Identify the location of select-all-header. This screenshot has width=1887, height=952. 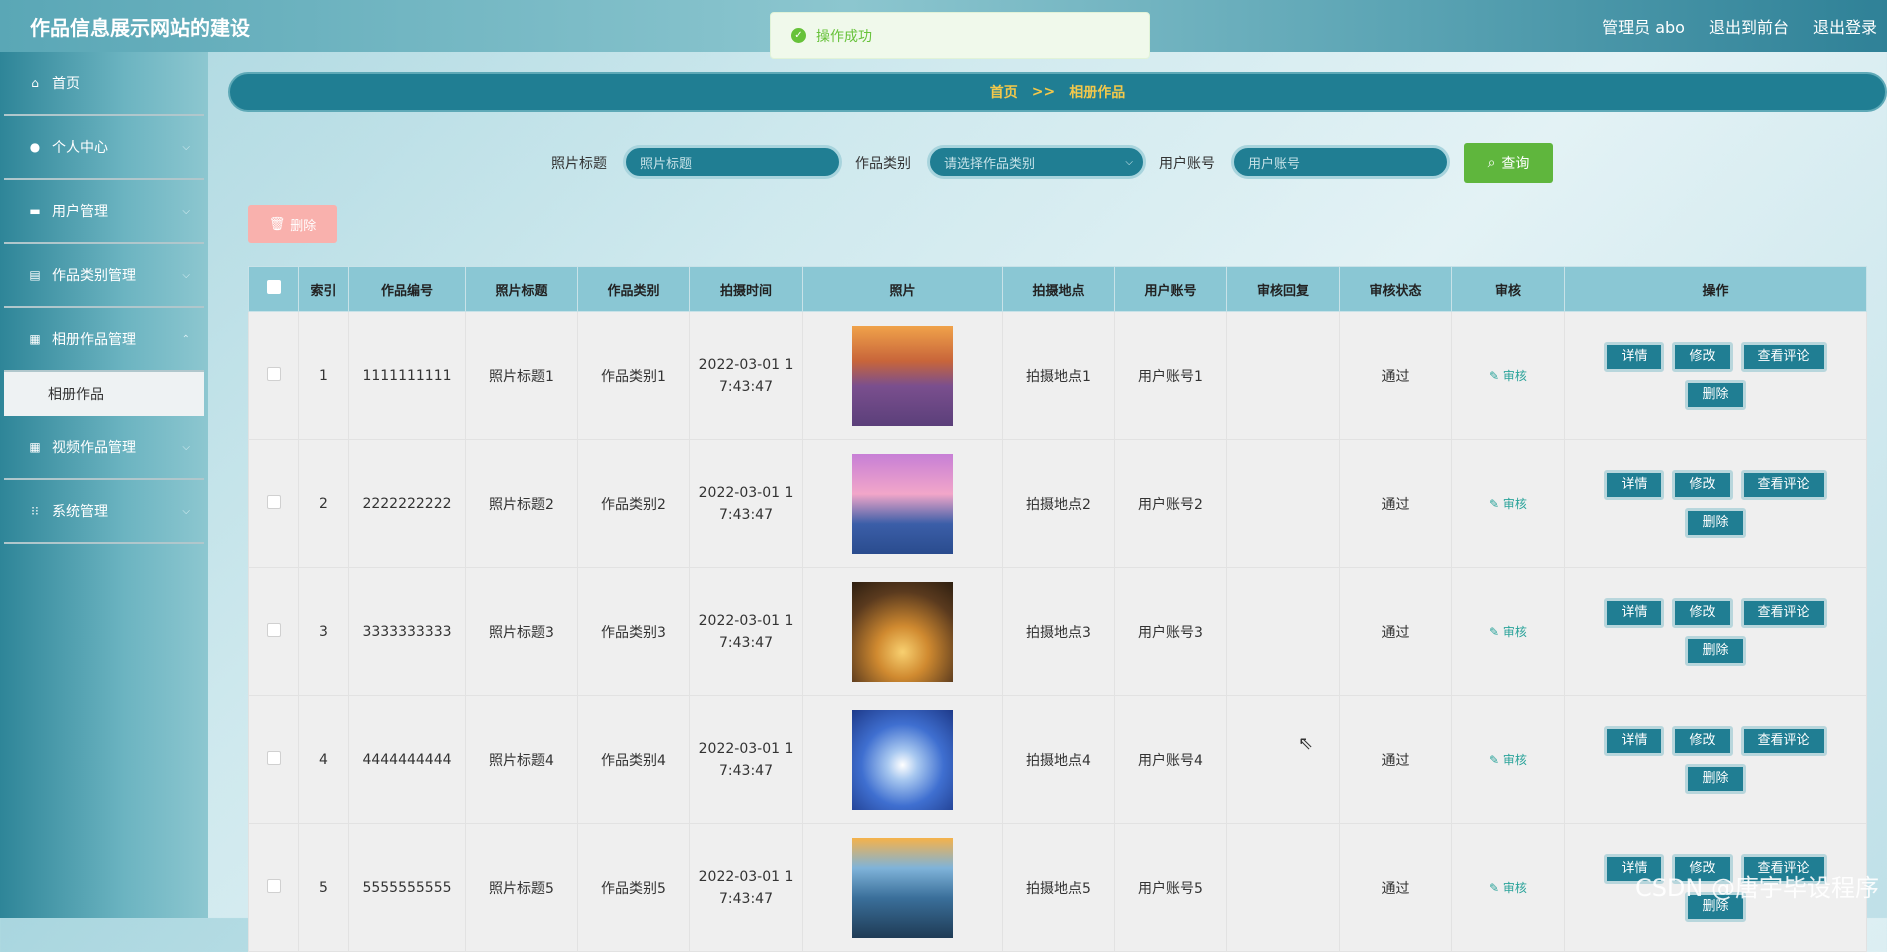
(273, 289).